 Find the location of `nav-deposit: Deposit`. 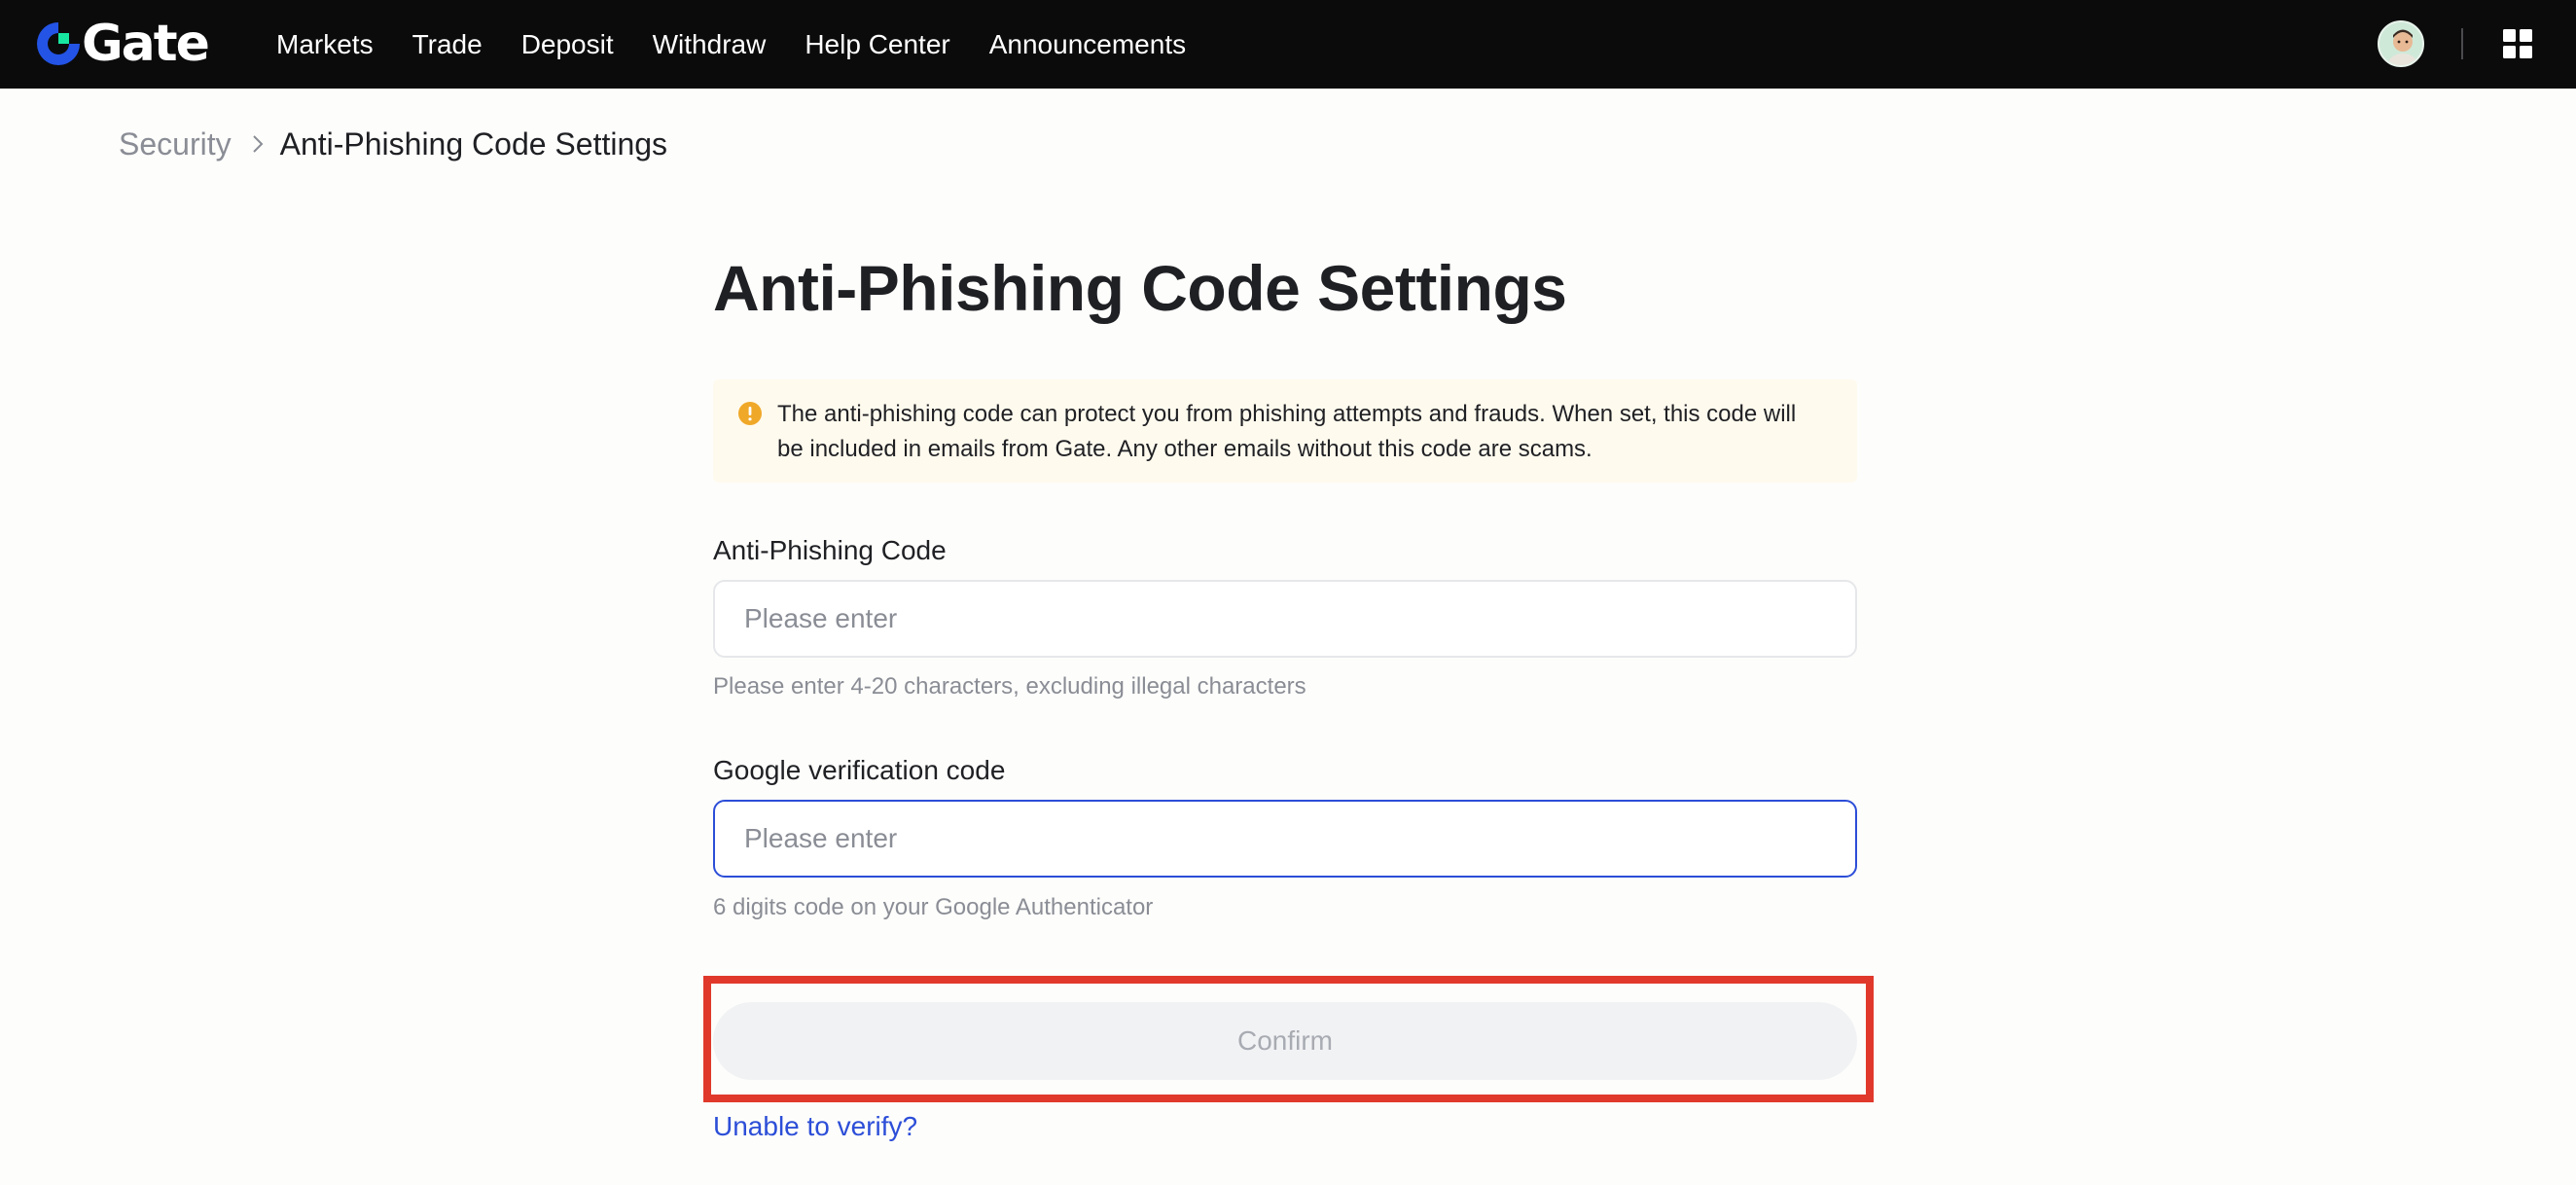

nav-deposit: Deposit is located at coordinates (567, 44).